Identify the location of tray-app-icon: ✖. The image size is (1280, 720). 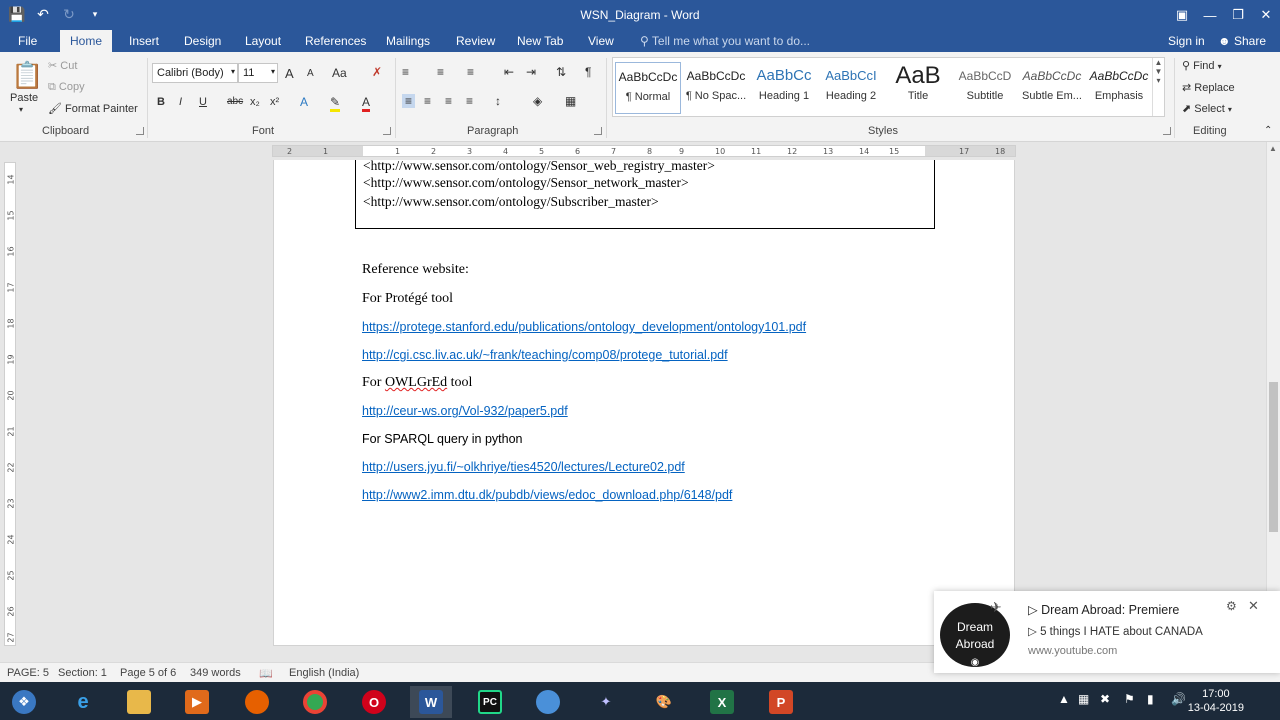
(1105, 699).